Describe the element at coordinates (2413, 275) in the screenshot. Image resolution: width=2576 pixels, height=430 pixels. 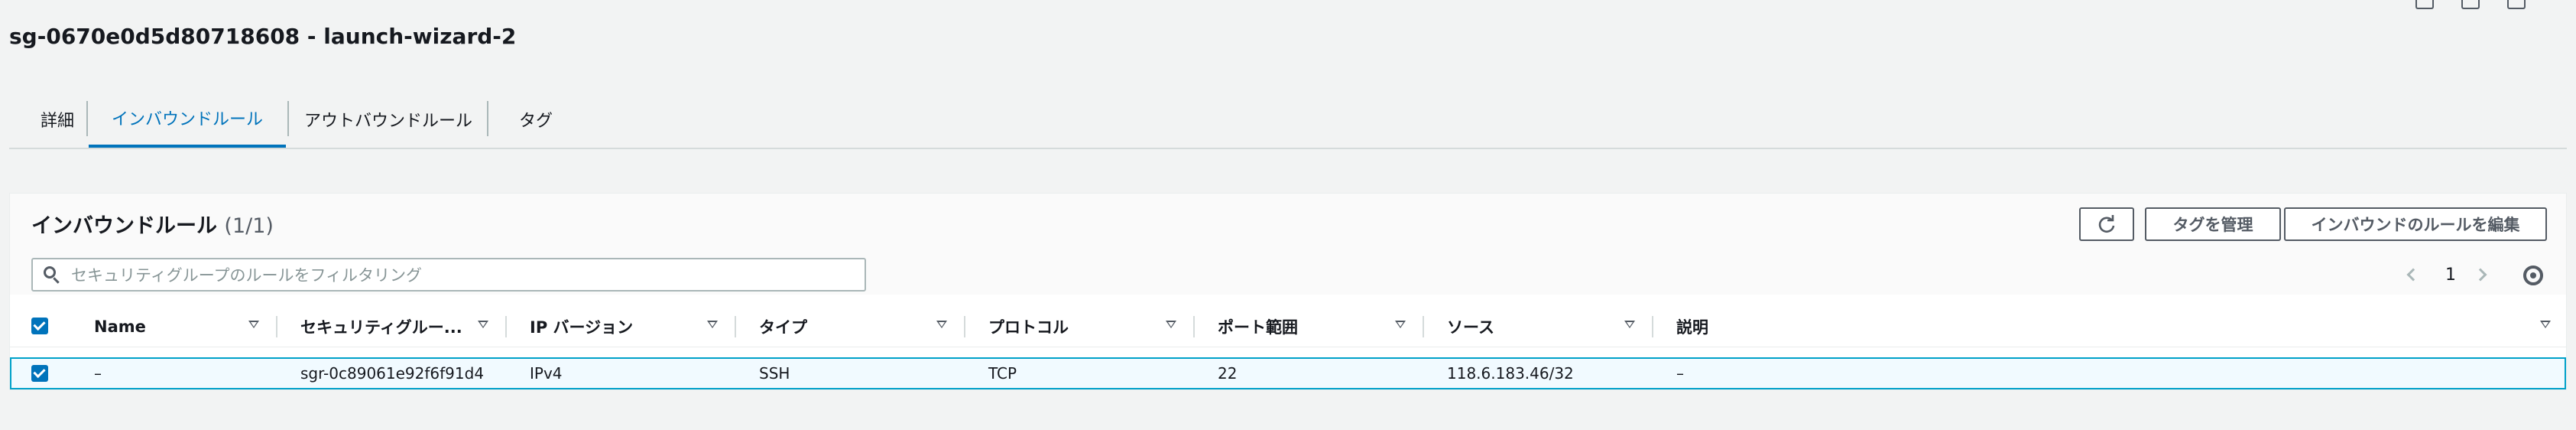
I see `chevron-left-icon` at that location.